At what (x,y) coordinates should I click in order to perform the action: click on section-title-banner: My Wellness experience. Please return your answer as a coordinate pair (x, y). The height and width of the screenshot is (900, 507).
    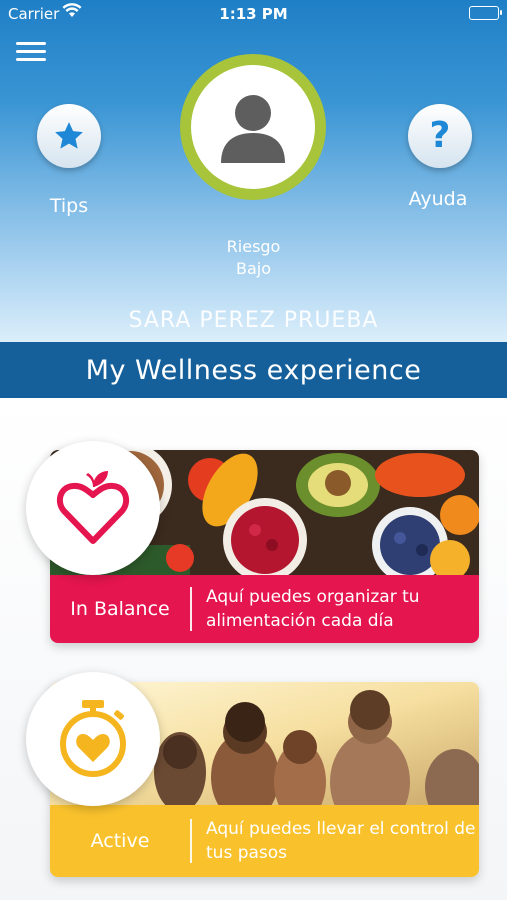
    Looking at the image, I should click on (253, 370).